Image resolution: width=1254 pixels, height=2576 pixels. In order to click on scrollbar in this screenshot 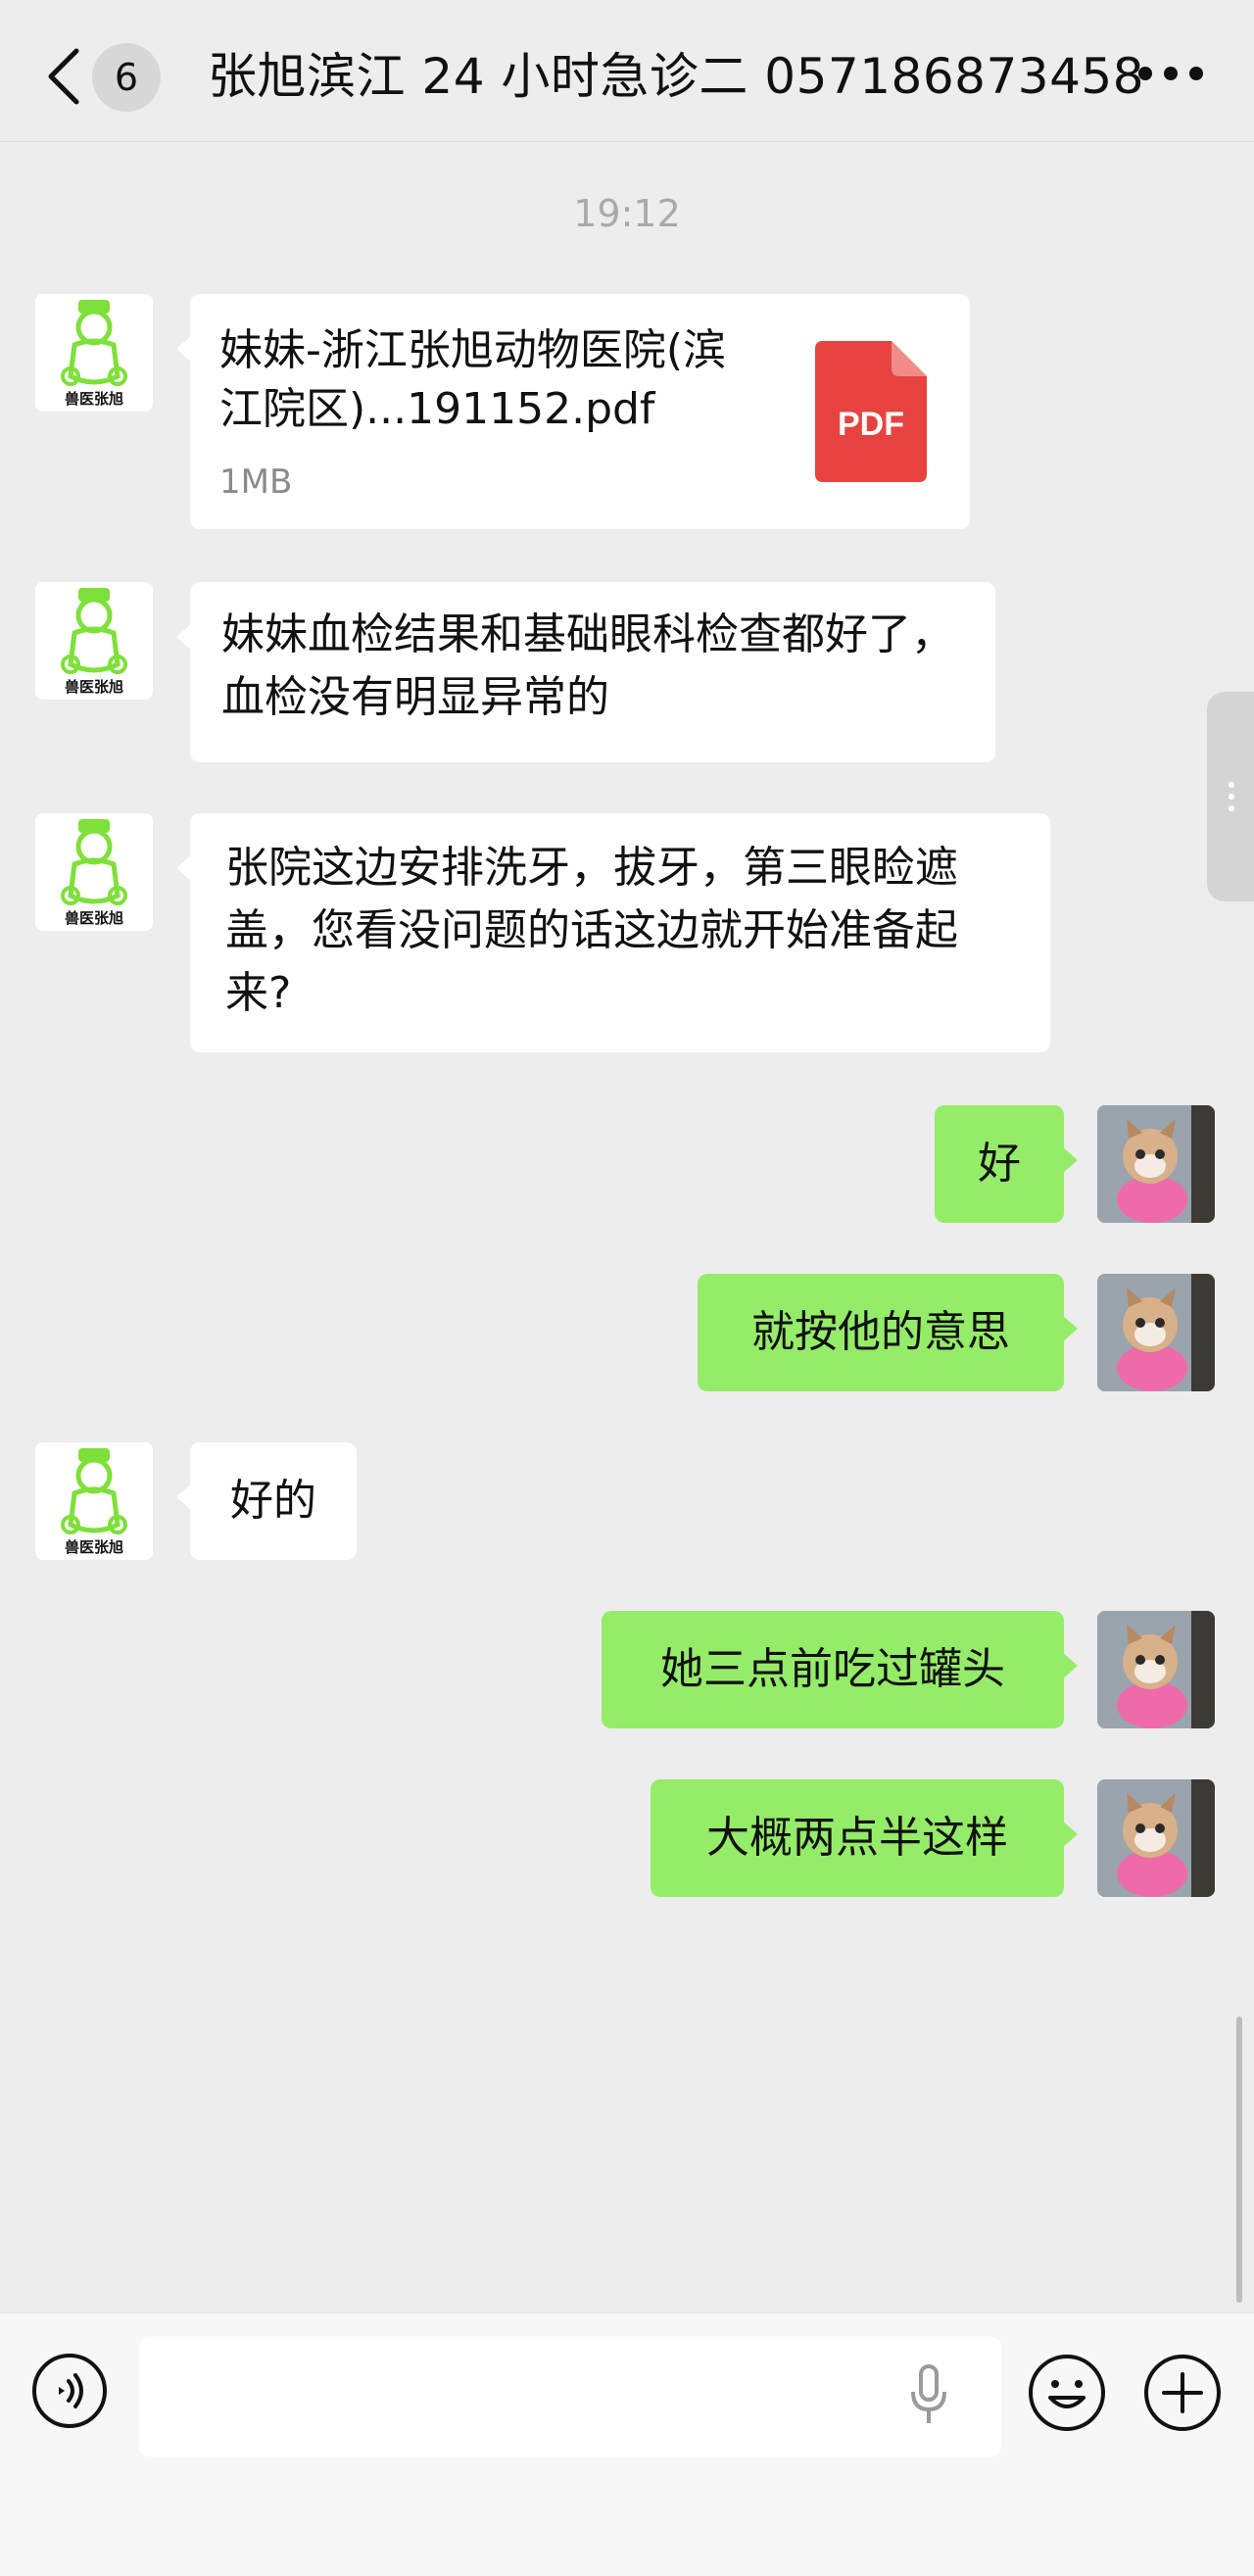, I will do `click(1239, 2160)`.